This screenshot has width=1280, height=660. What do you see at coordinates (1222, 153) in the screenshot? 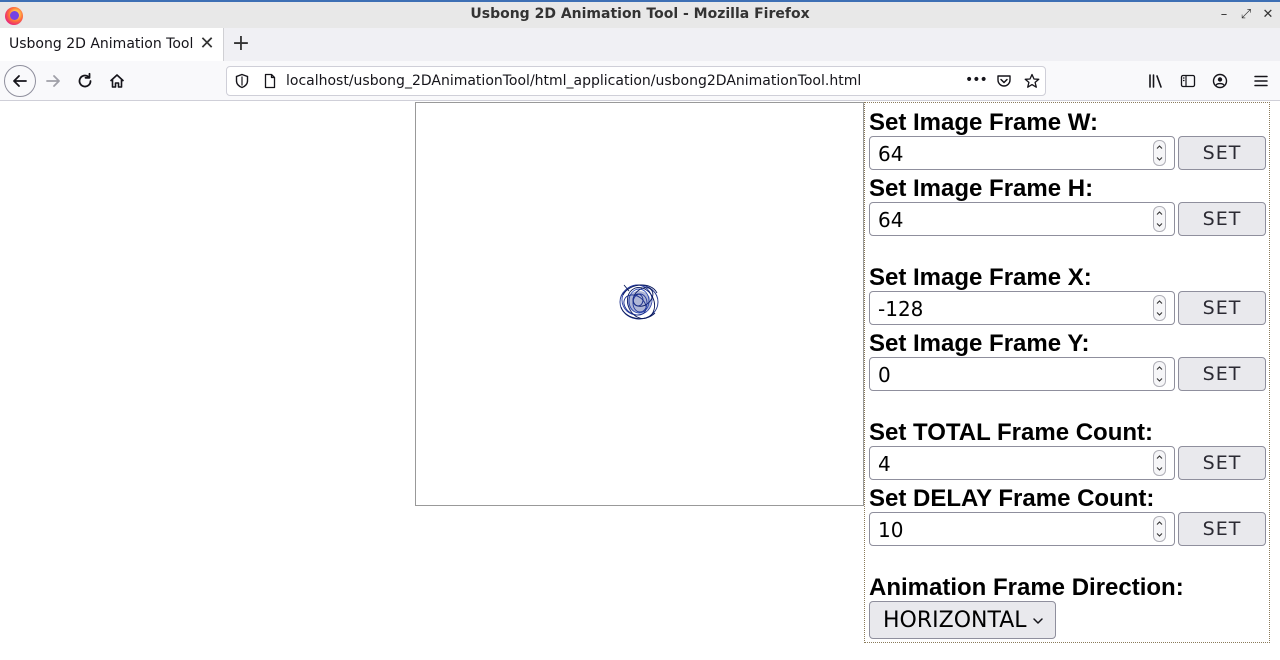
I see `set-frame-w-button: SET` at bounding box center [1222, 153].